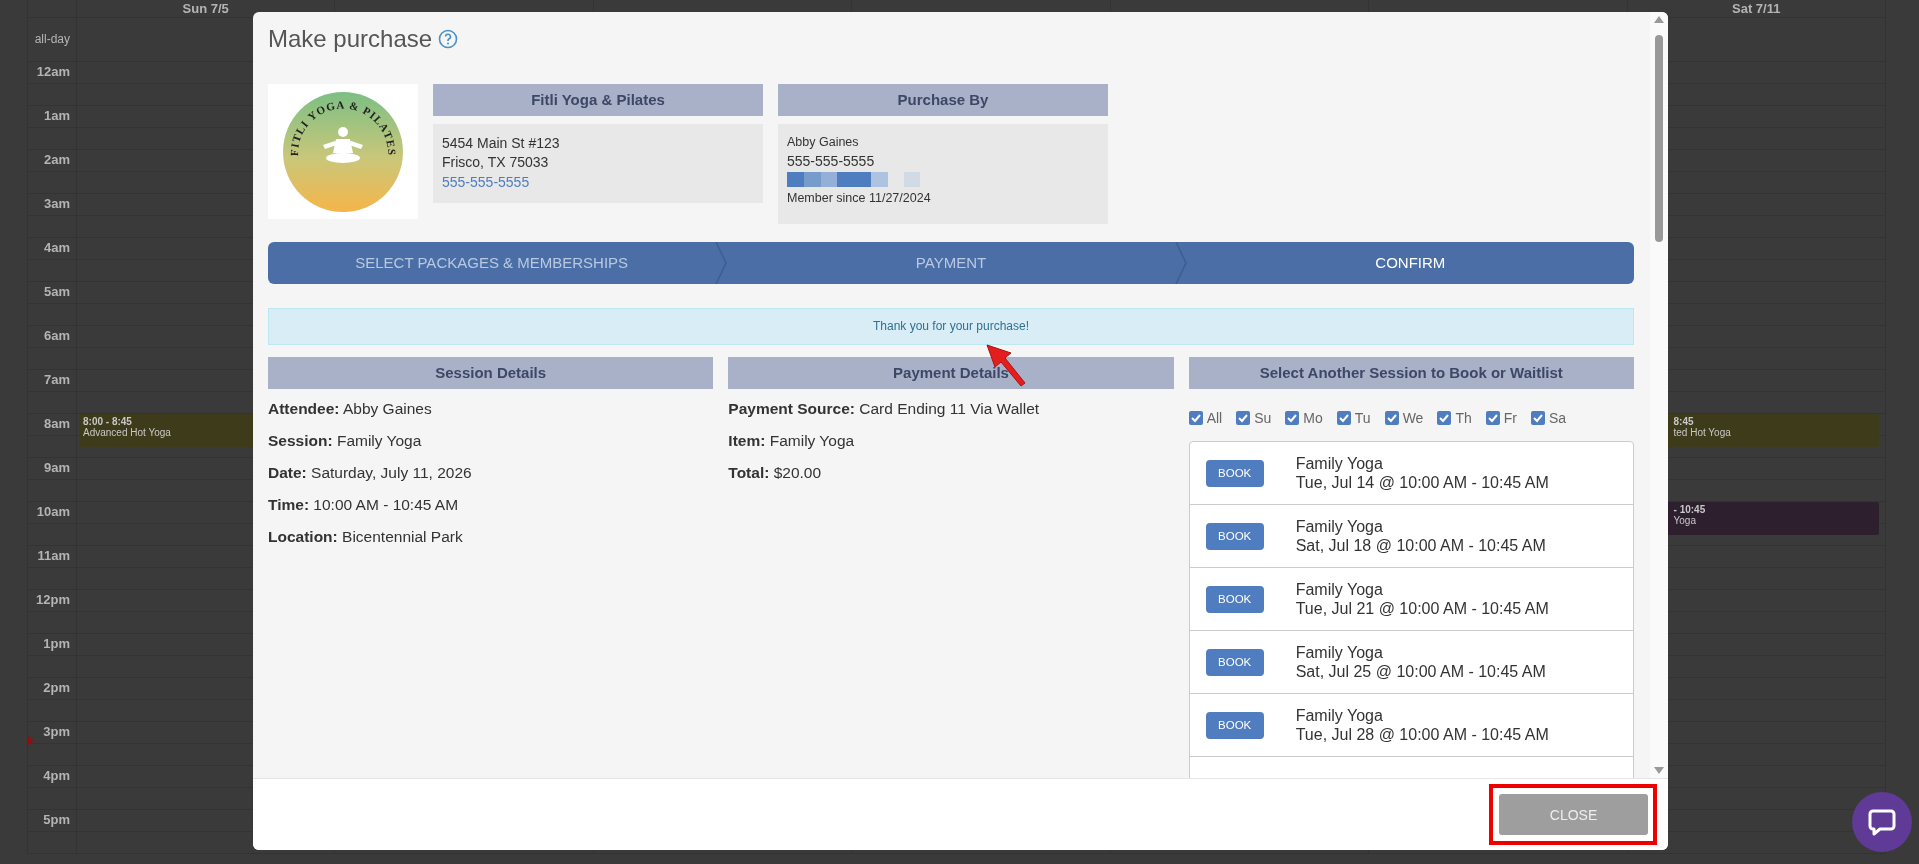  Describe the element at coordinates (884, 409) in the screenshot. I see `detail-line: Payment Source: Card Ending 11 Via Wallet` at that location.